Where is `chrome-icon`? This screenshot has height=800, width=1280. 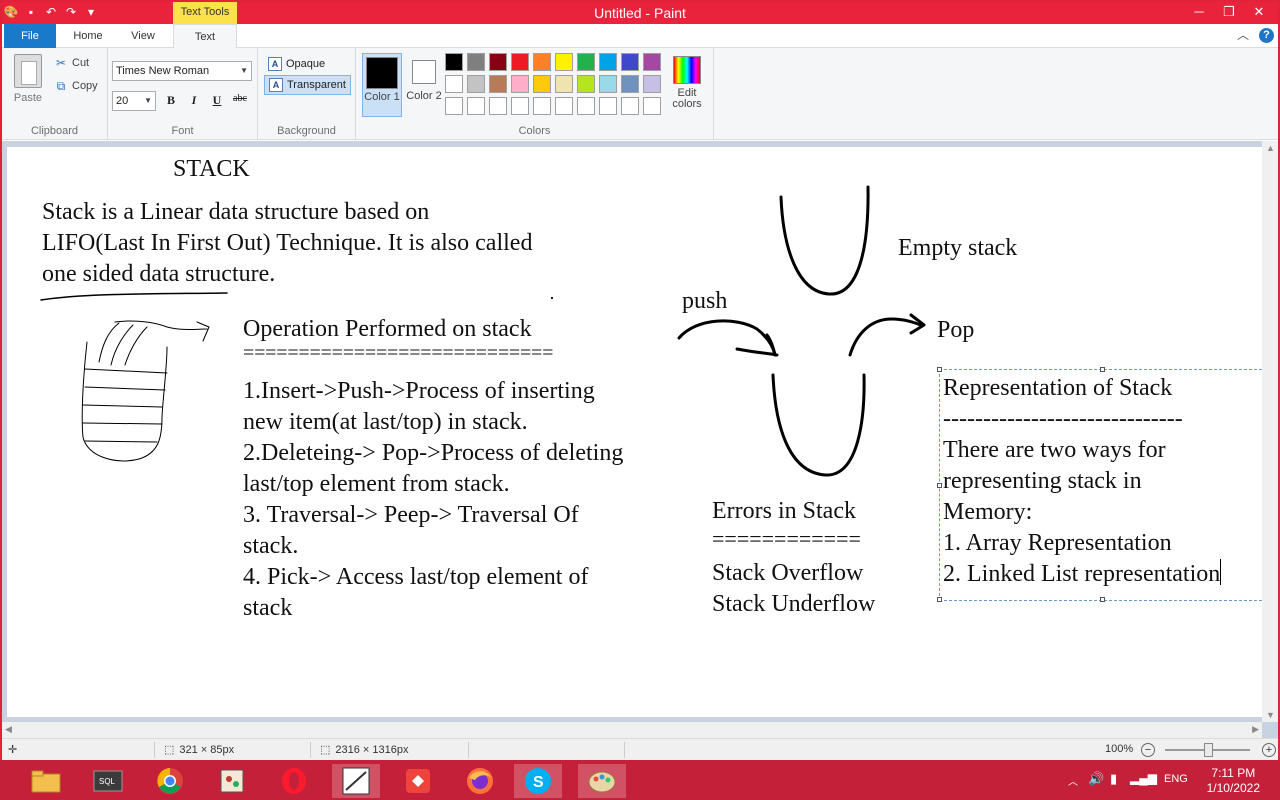 chrome-icon is located at coordinates (170, 781).